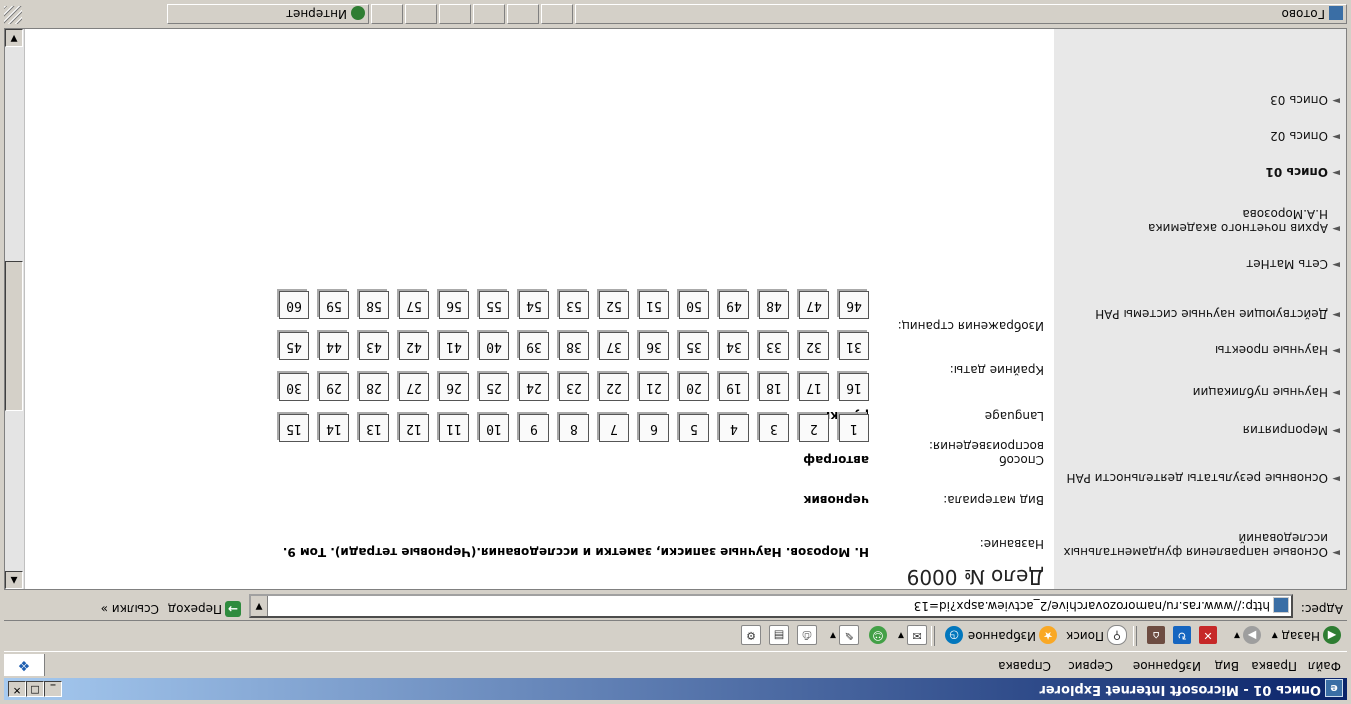 The height and width of the screenshot is (704, 1351). Describe the element at coordinates (454, 346) in the screenshot. I see `page-thumbnail: 41` at that location.